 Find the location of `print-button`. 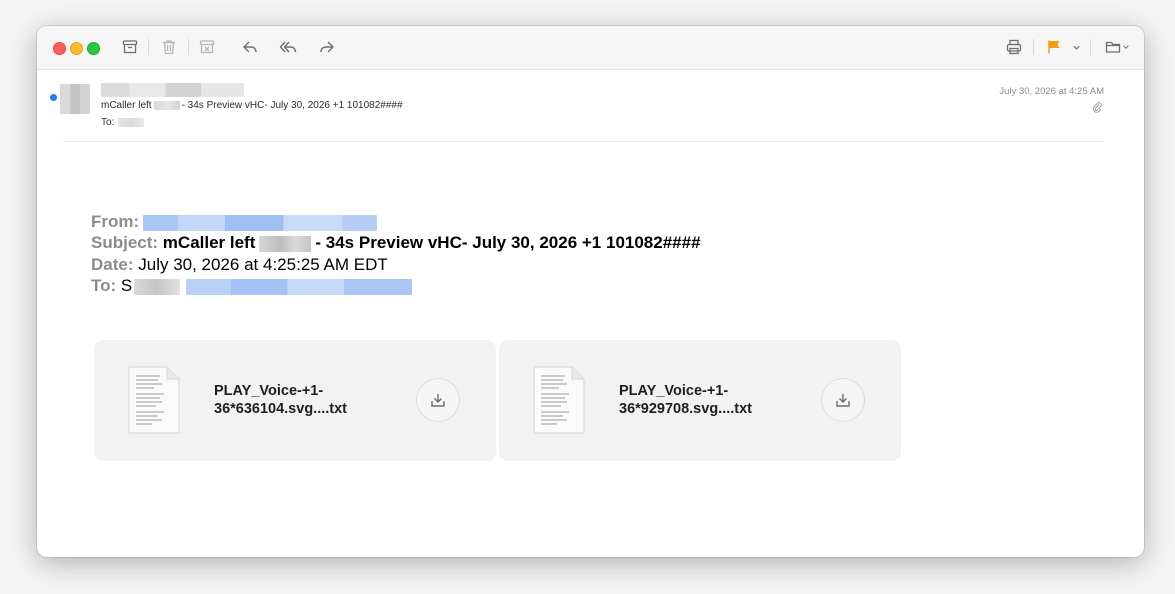

print-button is located at coordinates (1014, 47).